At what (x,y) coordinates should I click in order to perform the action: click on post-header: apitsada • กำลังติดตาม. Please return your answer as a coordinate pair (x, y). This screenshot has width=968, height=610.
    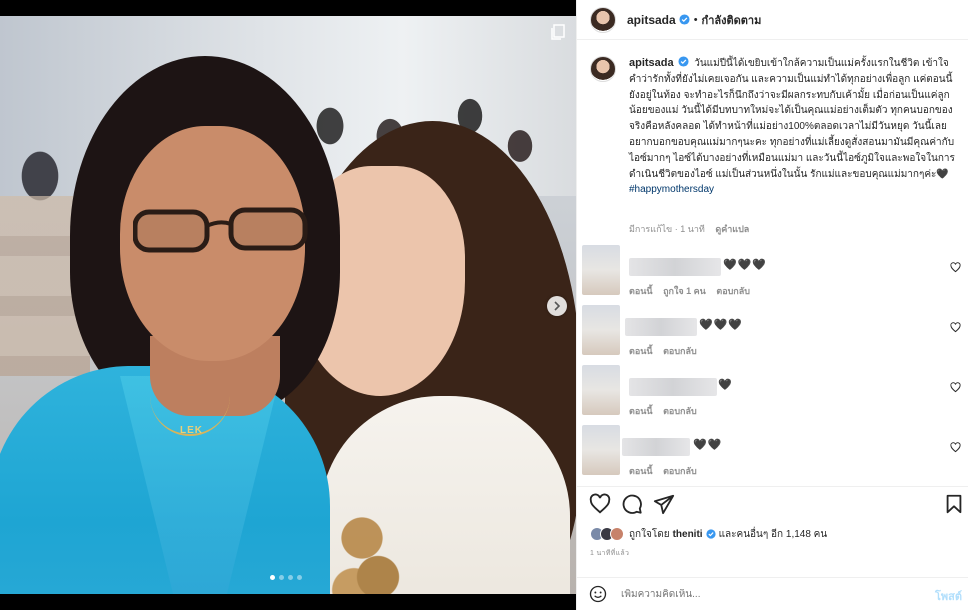
    Looking at the image, I should click on (772, 20).